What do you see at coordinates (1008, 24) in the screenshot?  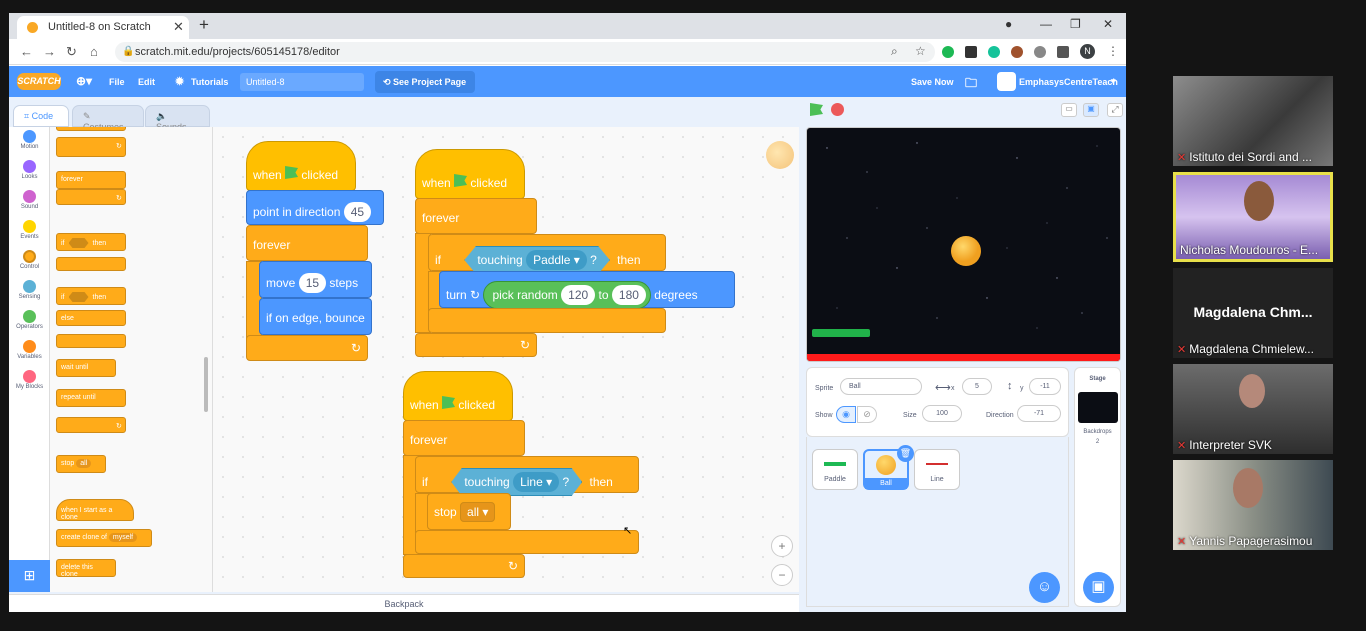 I see `tab-search-icon: ●` at bounding box center [1008, 24].